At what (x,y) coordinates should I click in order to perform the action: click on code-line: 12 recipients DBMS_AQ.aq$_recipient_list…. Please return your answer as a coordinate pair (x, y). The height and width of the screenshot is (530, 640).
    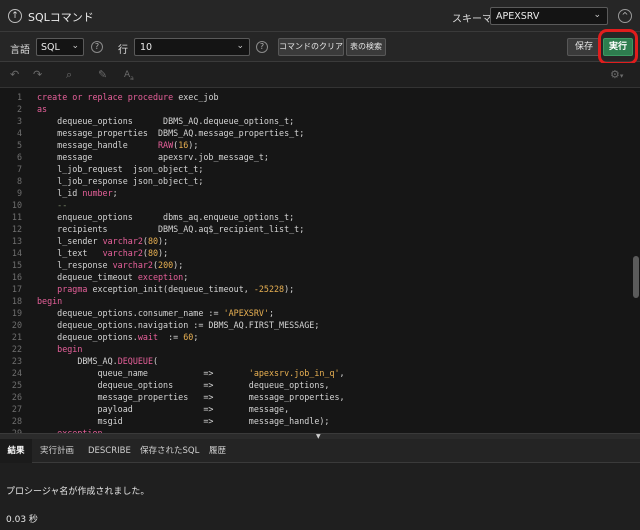
    Looking at the image, I should click on (320, 229).